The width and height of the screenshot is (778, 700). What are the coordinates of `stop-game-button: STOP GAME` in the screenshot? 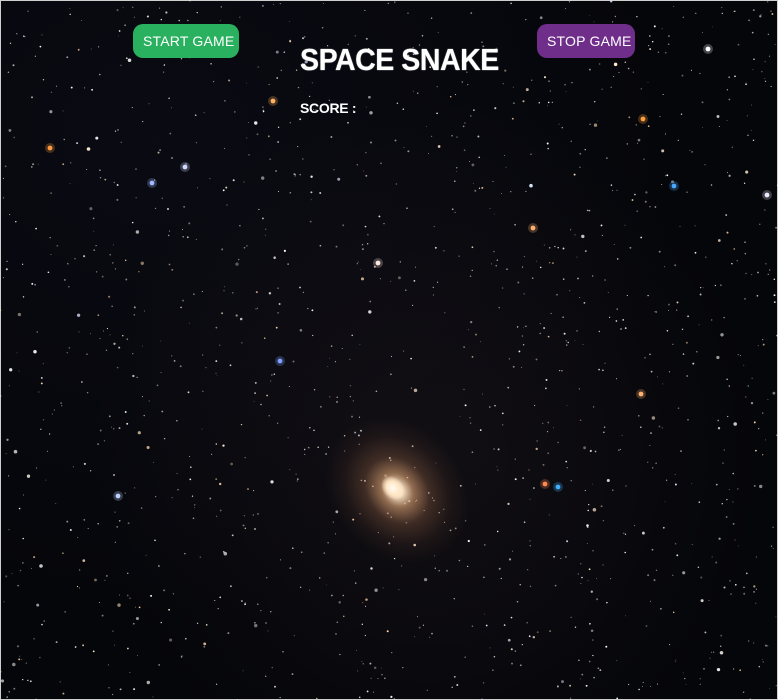 It's located at (586, 41).